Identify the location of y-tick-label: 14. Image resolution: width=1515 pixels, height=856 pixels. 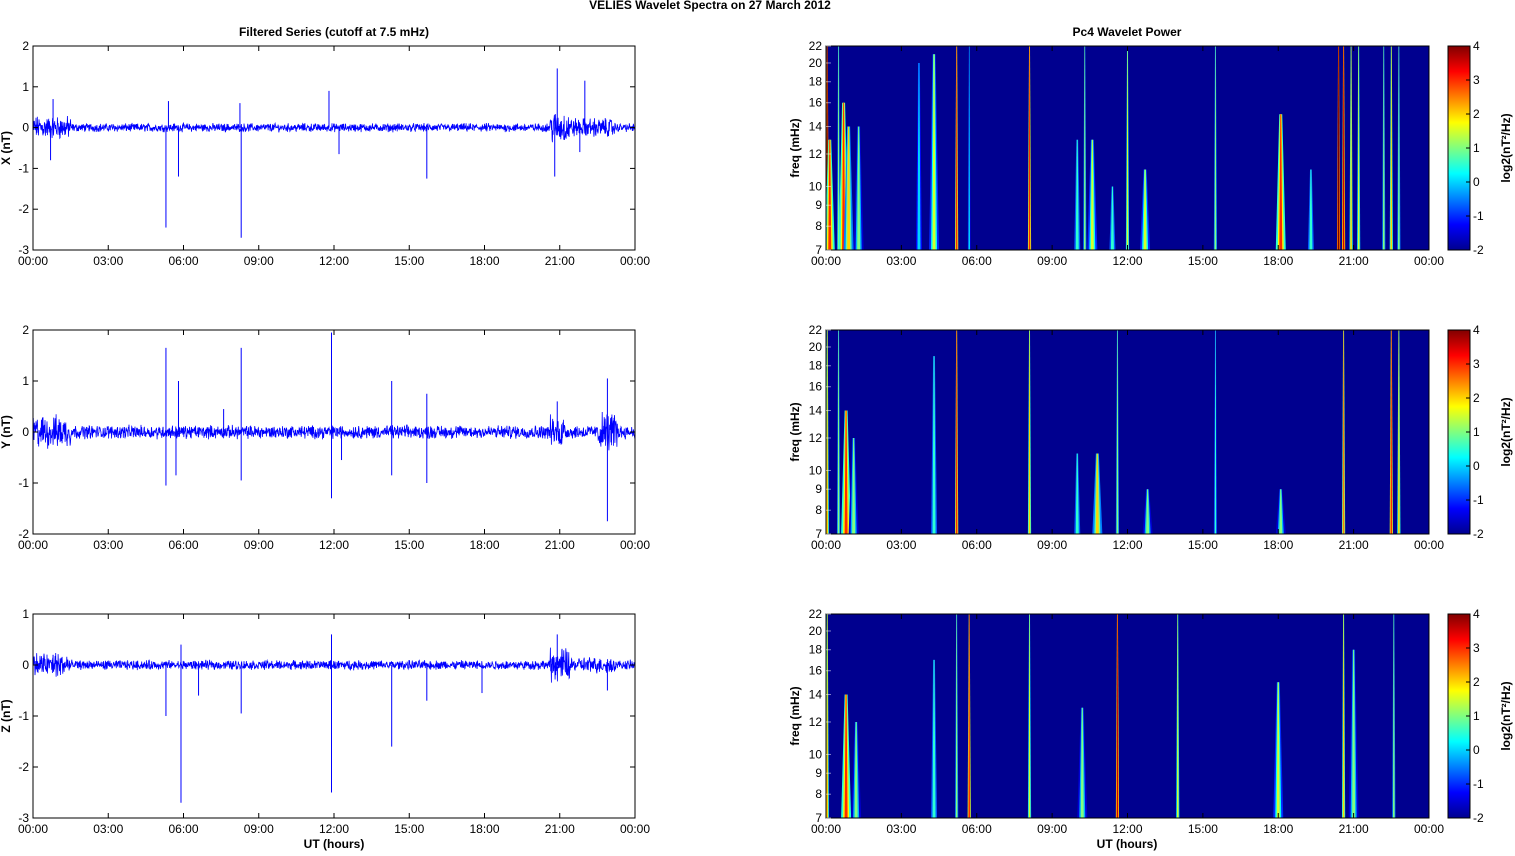
(816, 411).